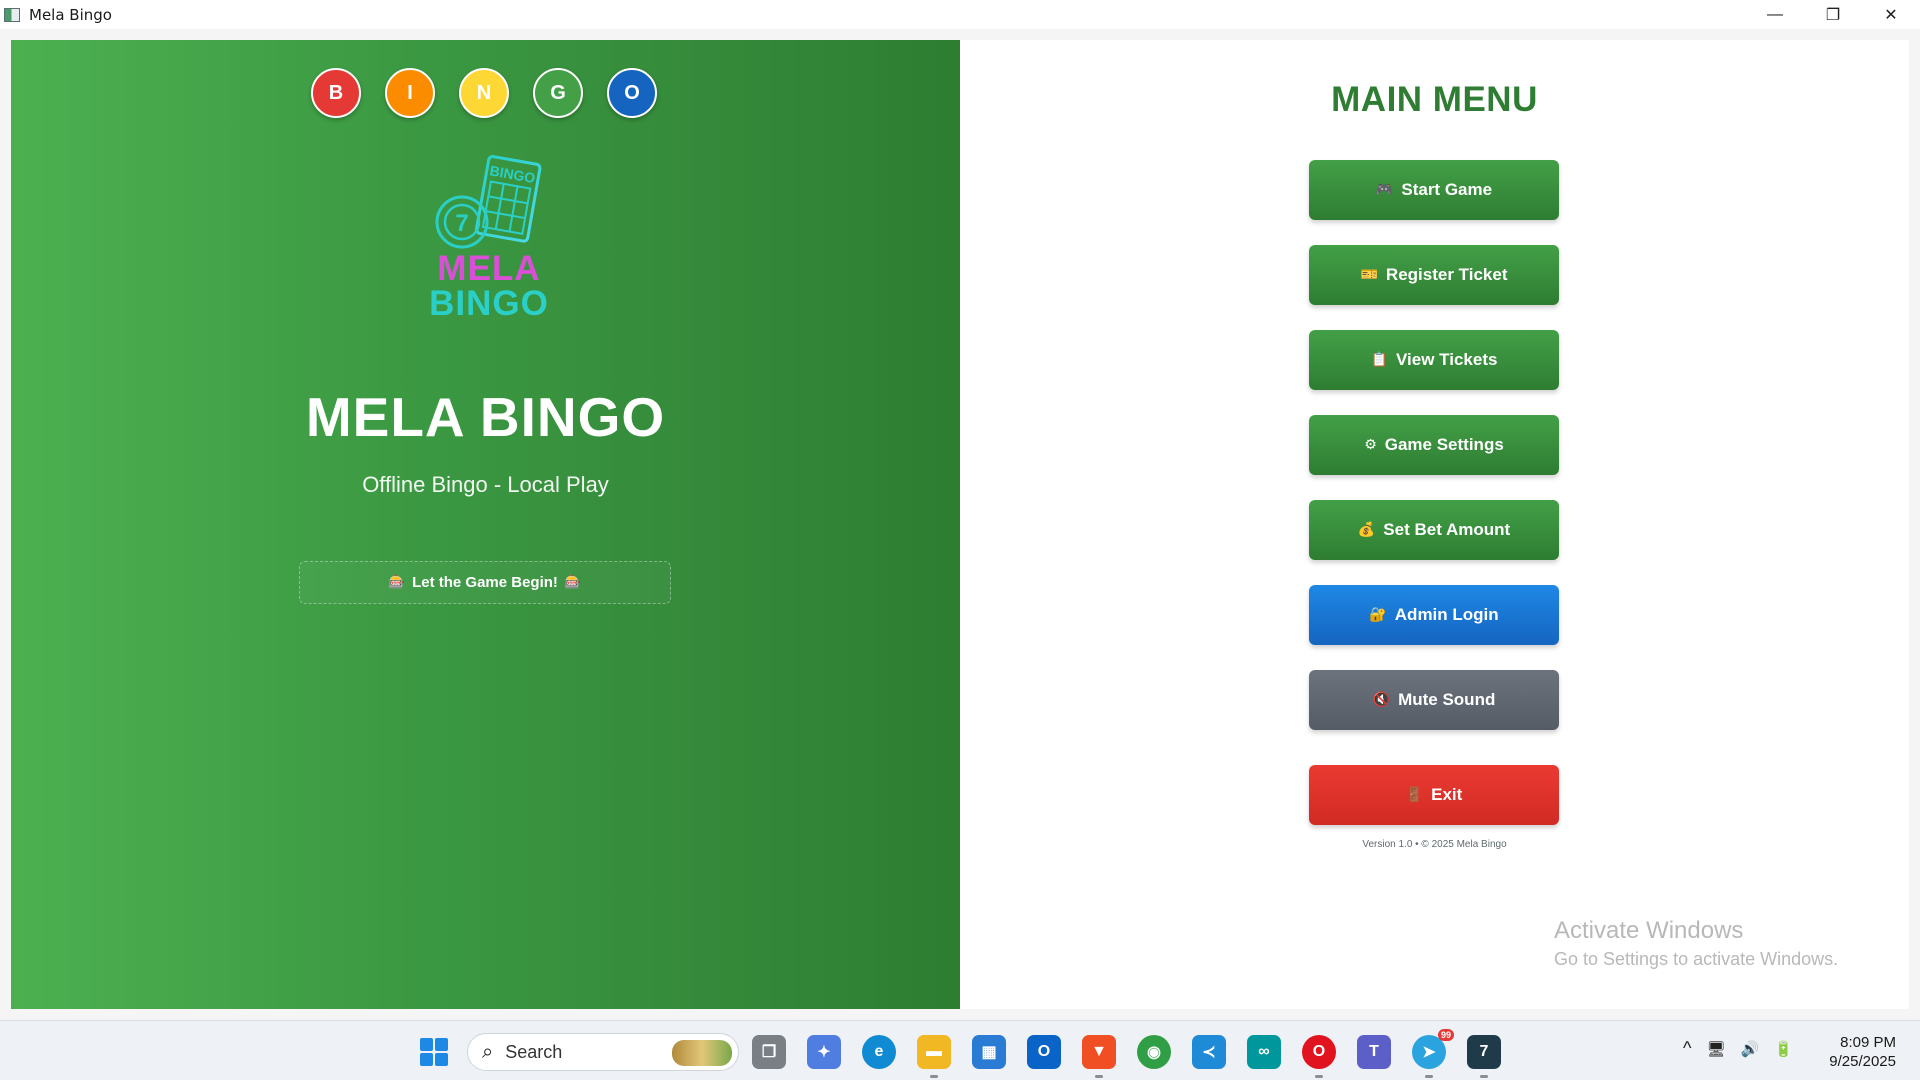 The height and width of the screenshot is (1080, 1920). Describe the element at coordinates (1044, 1052) in the screenshot. I see `outlook-icon: O` at that location.